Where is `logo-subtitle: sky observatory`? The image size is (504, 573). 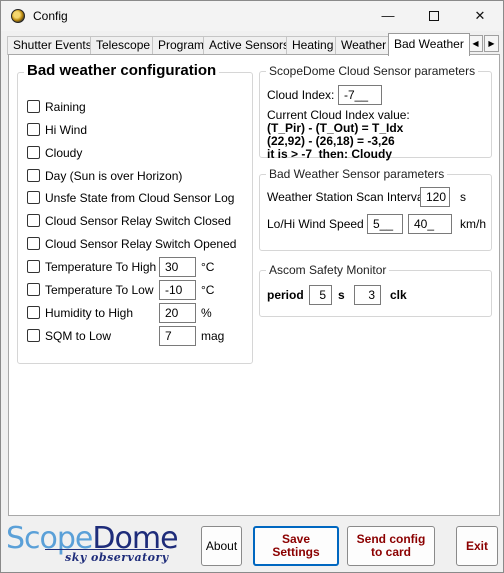
logo-subtitle: sky observatory is located at coordinates (117, 557).